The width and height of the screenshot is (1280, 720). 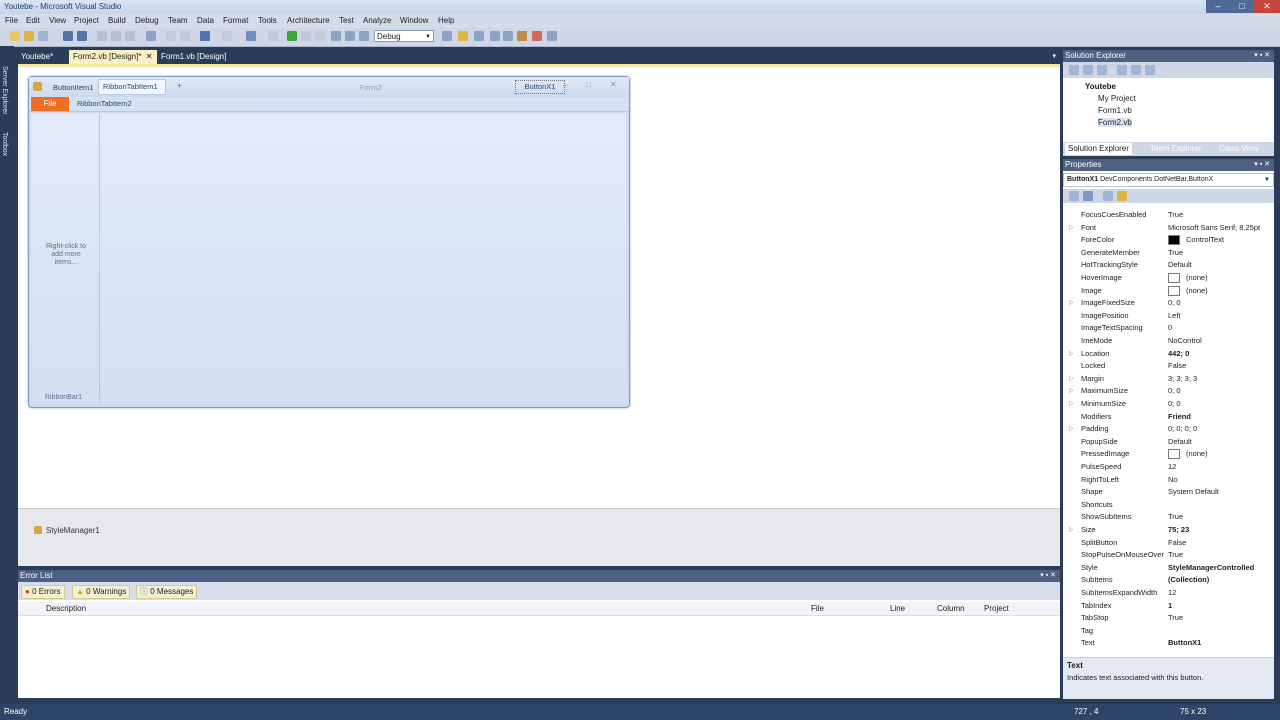 What do you see at coordinates (1215, 442) in the screenshot?
I see `property-value-cell: Default` at bounding box center [1215, 442].